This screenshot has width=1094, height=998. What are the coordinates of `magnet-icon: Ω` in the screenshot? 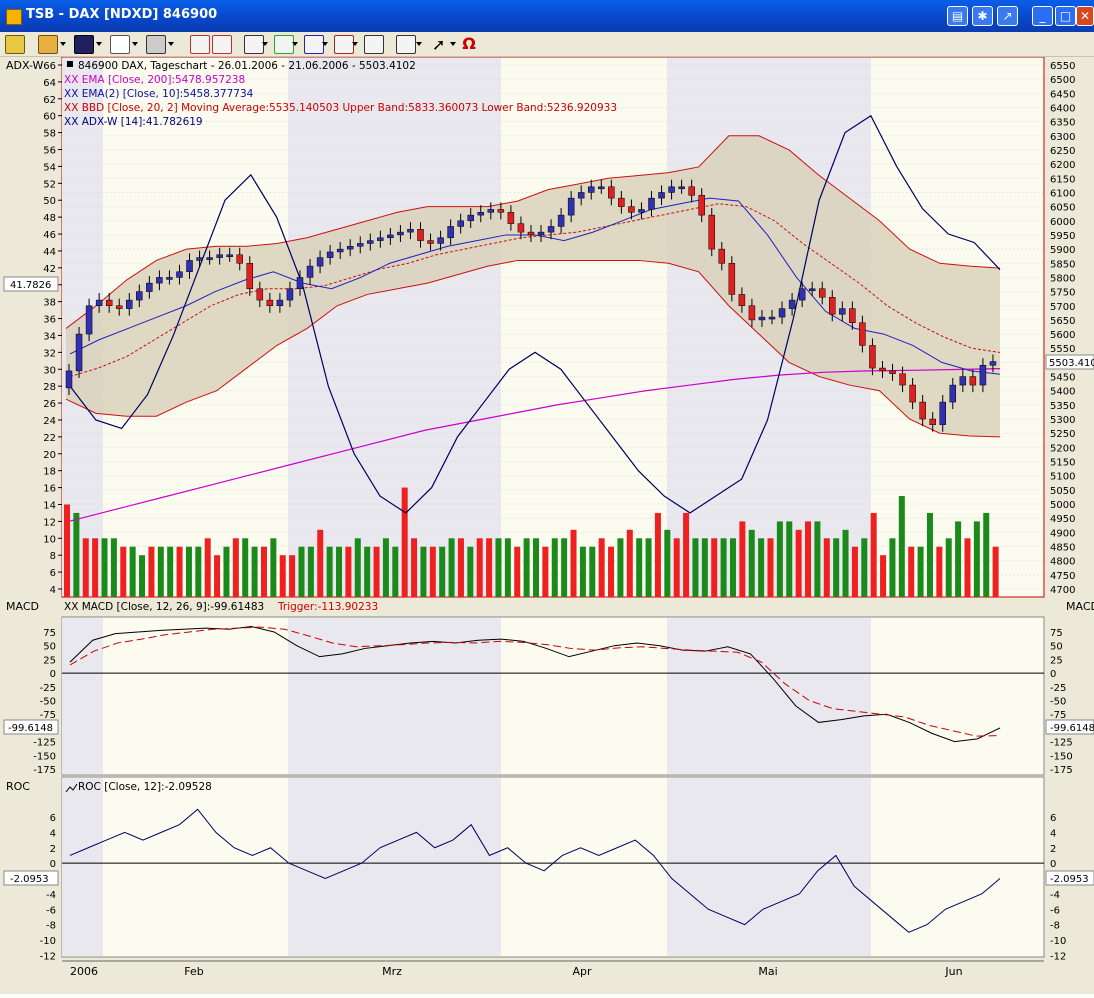 It's located at (469, 43).